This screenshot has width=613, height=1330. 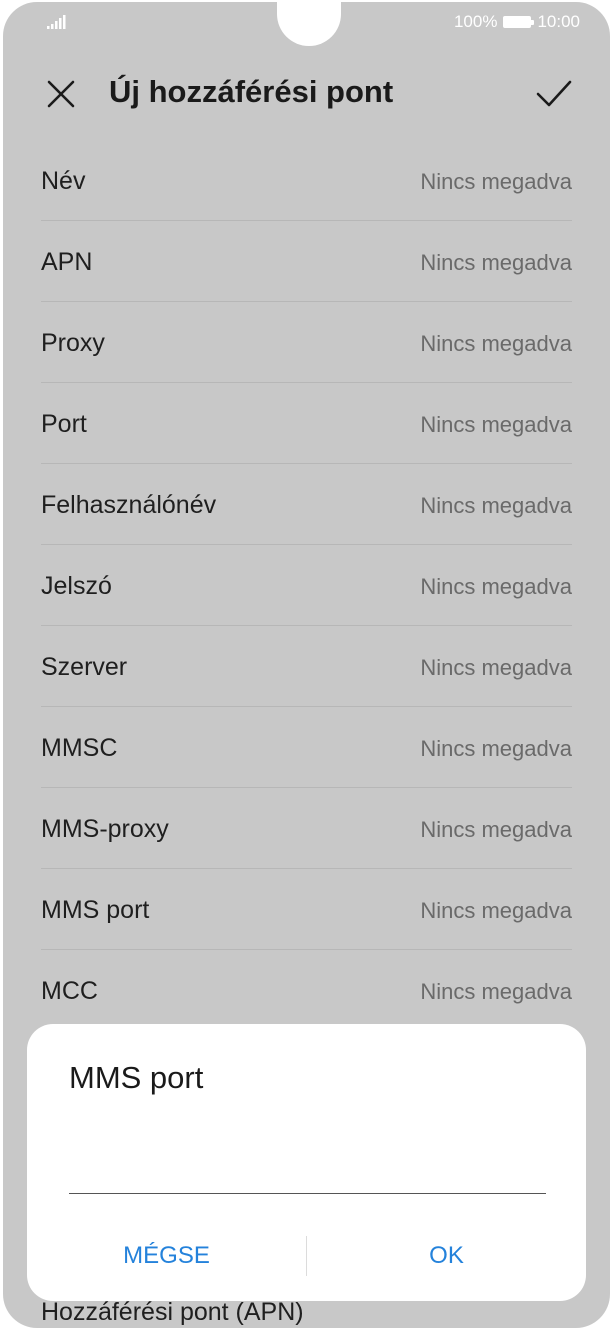 What do you see at coordinates (306, 909) in the screenshot?
I see `list-item-mms-port: MMS port Nincs megadva` at bounding box center [306, 909].